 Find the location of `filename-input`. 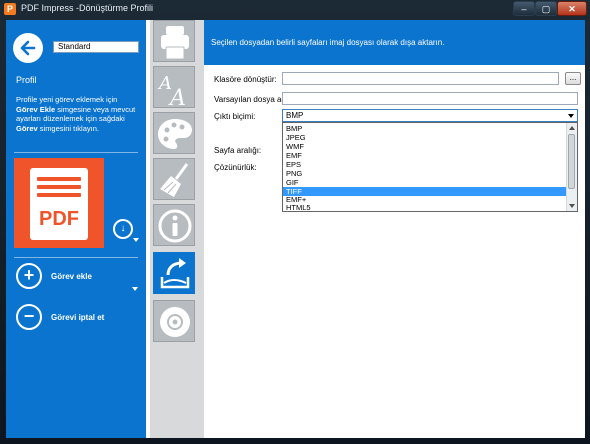

filename-input is located at coordinates (430, 98).